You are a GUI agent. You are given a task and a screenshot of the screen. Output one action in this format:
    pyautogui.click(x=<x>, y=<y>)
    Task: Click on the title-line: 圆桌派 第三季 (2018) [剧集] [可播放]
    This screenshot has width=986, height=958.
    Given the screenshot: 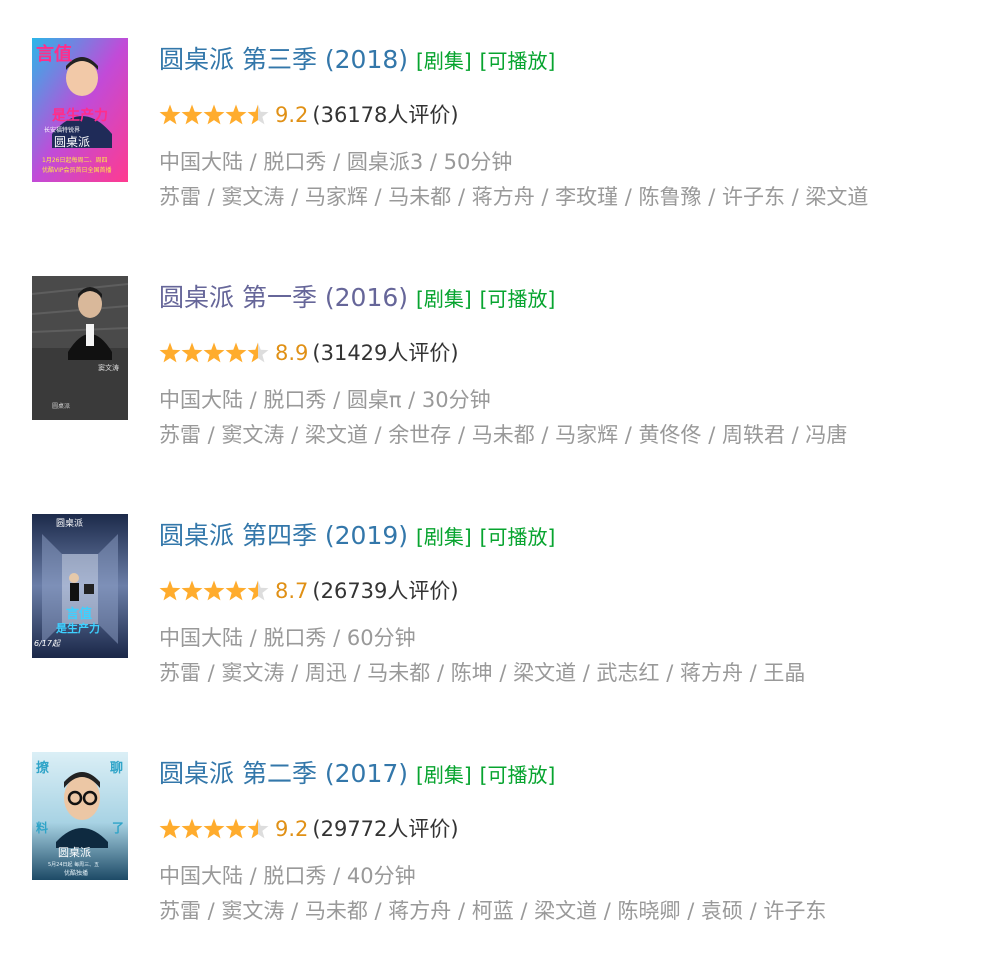 What is the action you would take?
    pyautogui.click(x=357, y=60)
    